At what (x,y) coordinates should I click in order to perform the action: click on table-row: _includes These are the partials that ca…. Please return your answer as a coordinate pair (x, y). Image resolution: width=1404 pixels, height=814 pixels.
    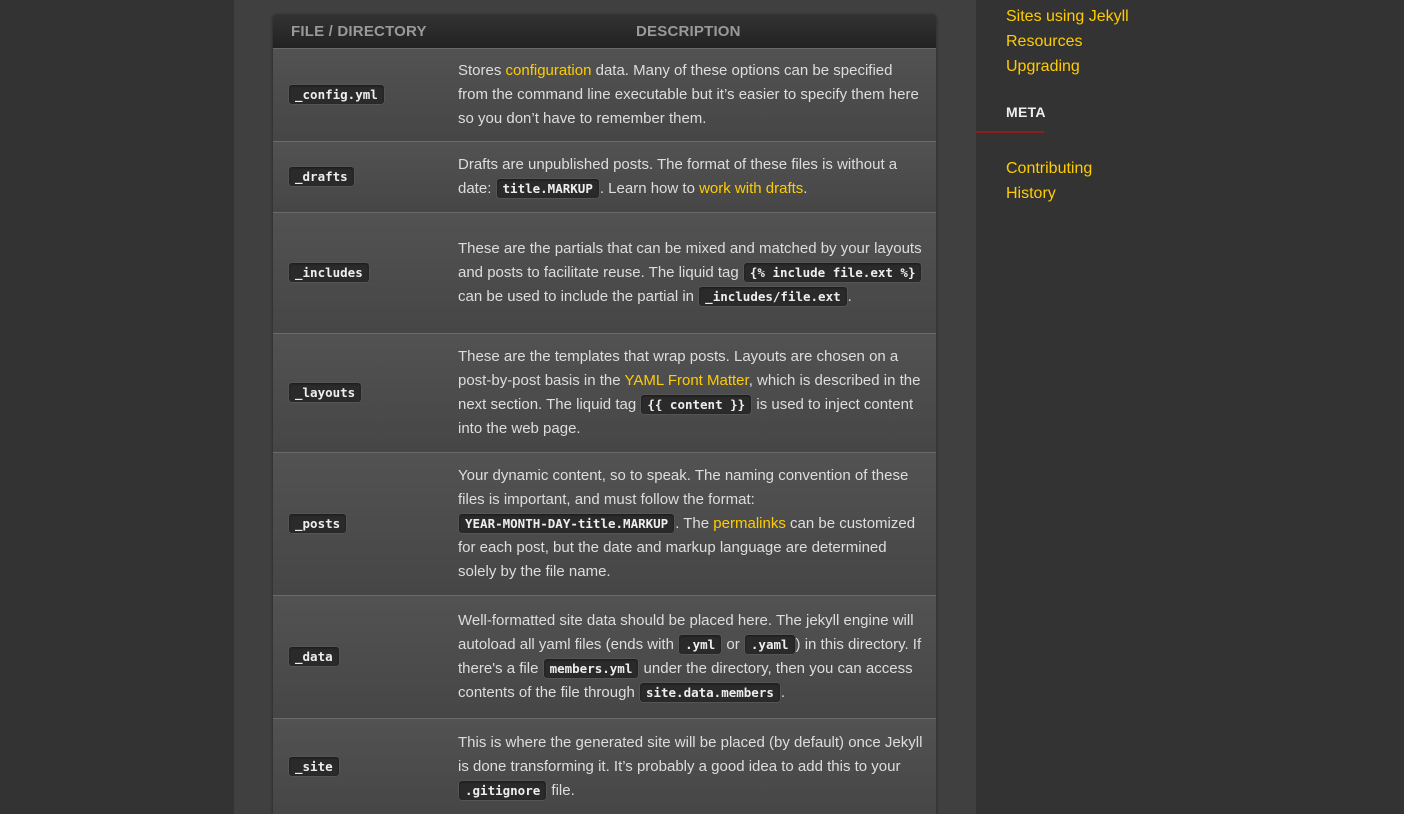
    Looking at the image, I should click on (604, 272).